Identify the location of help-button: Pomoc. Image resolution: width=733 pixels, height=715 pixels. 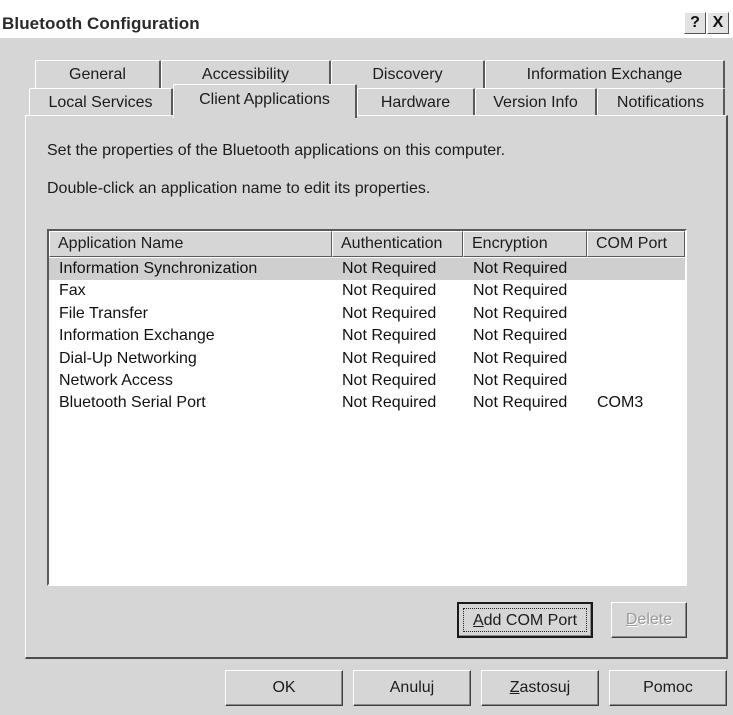
(668, 688).